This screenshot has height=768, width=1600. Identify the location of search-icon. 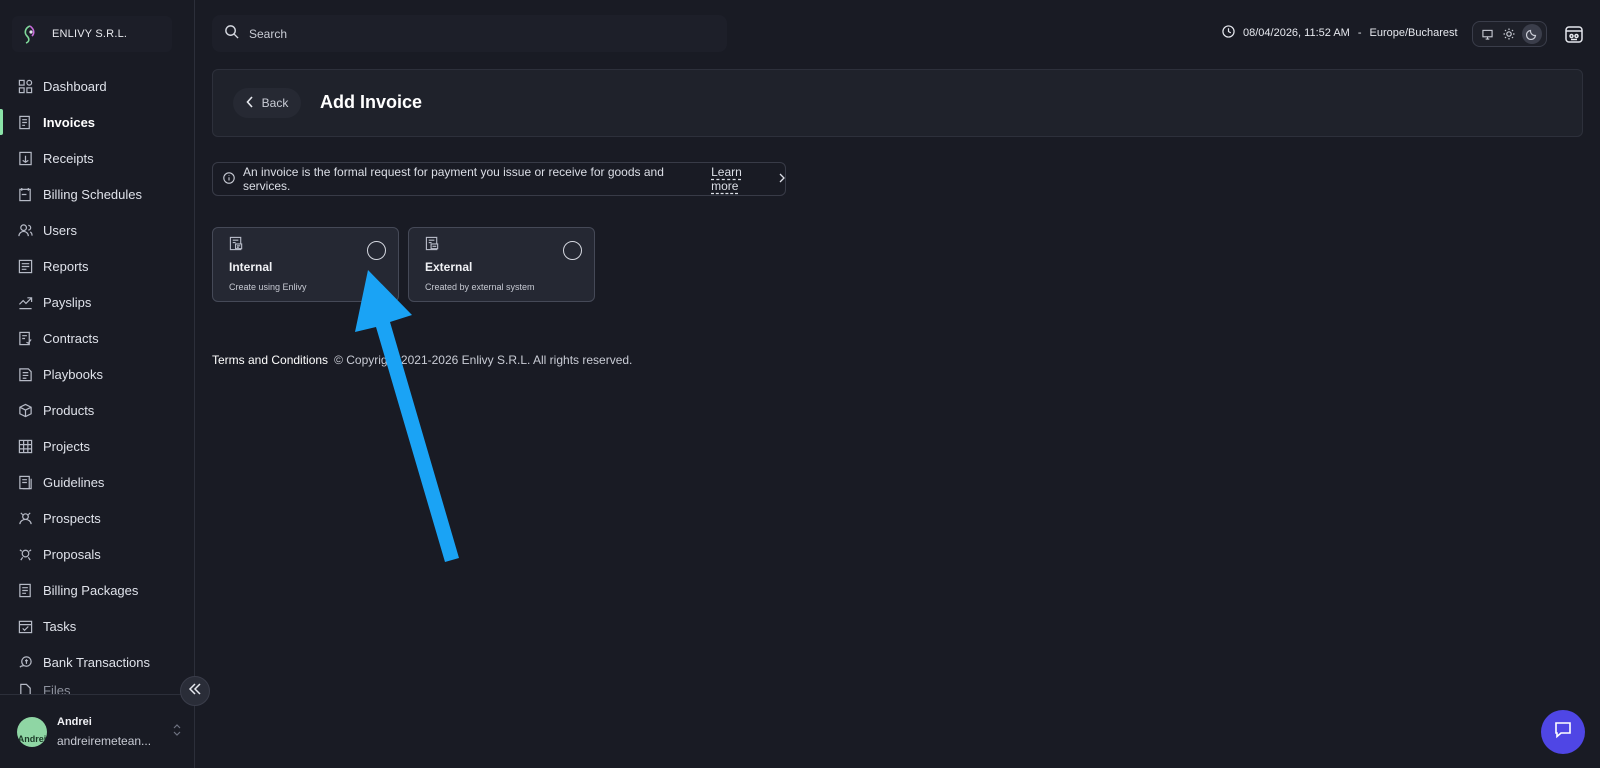
(231, 34).